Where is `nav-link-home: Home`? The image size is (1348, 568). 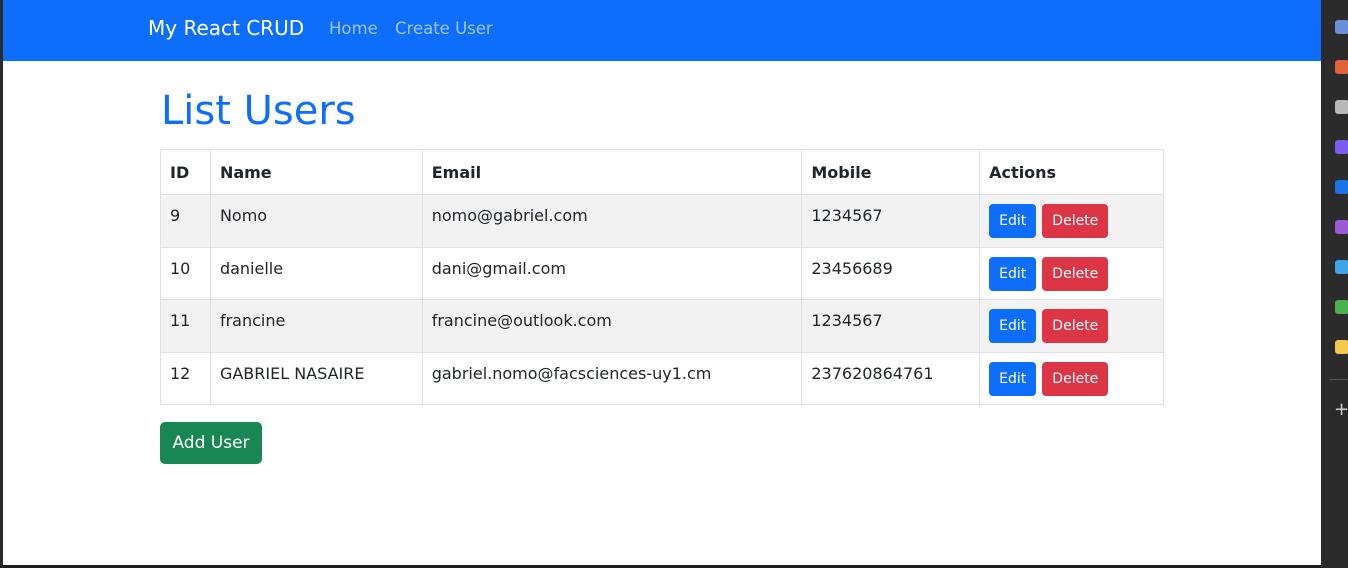
nav-link-home: Home is located at coordinates (353, 28).